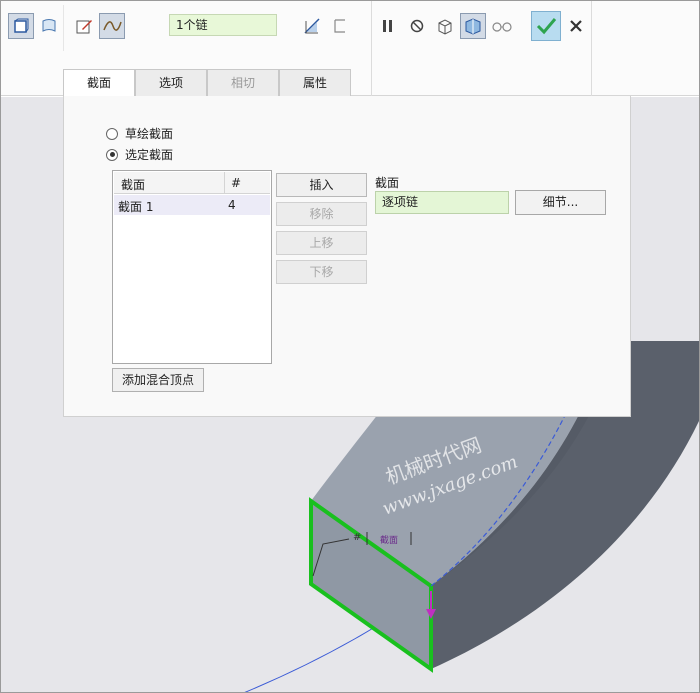 This screenshot has height=693, width=700. Describe the element at coordinates (350, 49) in the screenshot. I see `dashboard-toolbar: 1个链 截面 选项 相切 属性` at that location.